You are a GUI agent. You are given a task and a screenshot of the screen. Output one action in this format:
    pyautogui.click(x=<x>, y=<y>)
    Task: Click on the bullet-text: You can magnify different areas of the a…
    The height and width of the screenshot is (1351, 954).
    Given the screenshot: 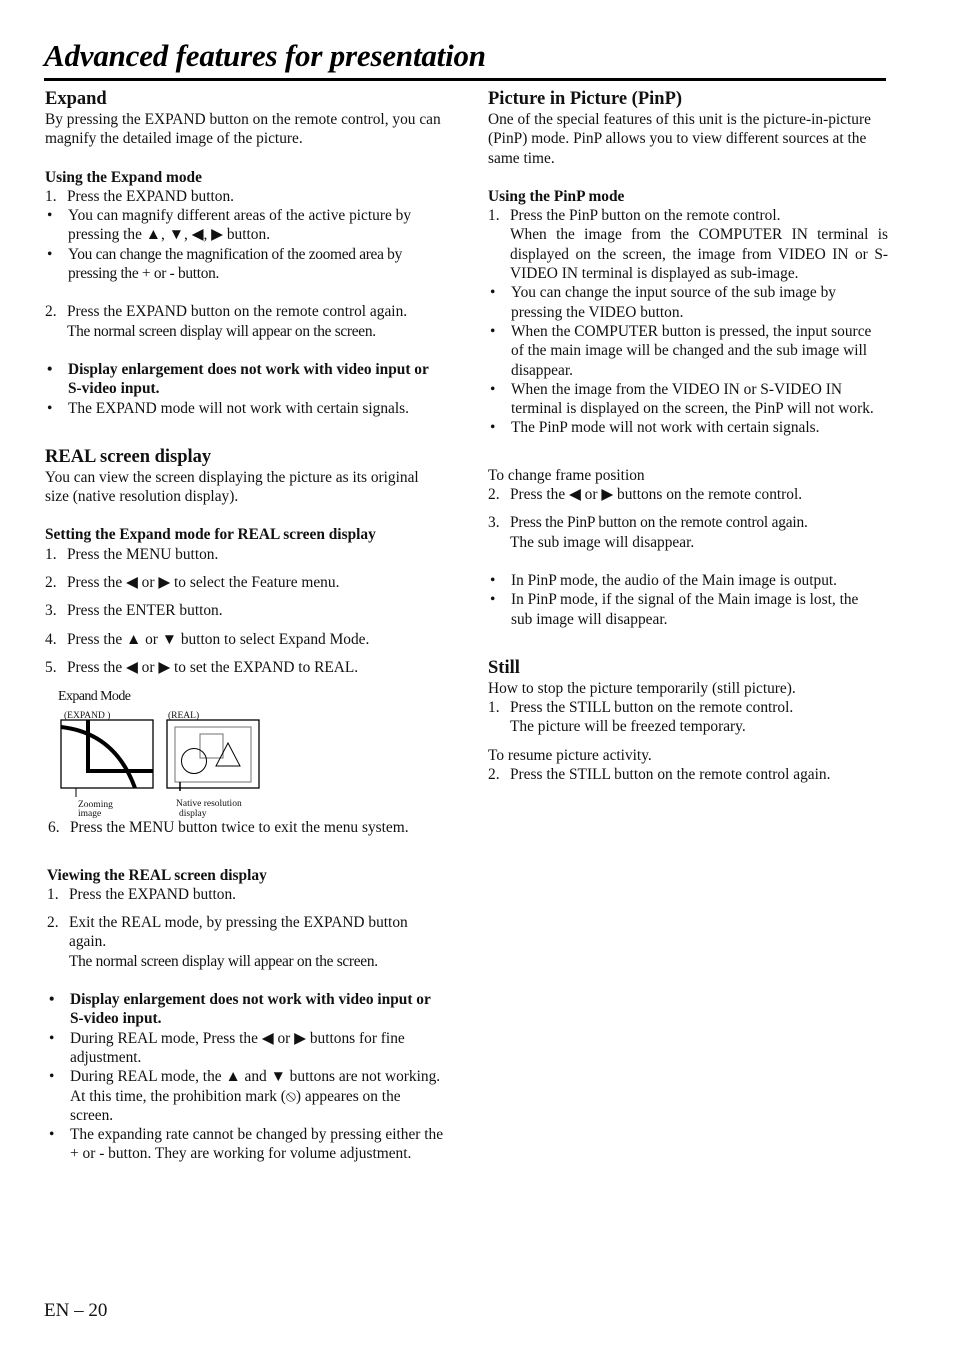 What is the action you would take?
    pyautogui.click(x=240, y=225)
    